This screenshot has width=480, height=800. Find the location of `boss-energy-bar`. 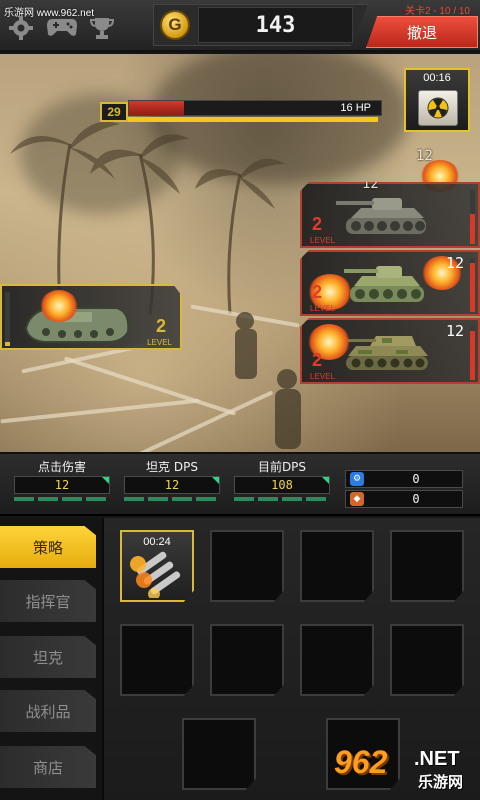

boss-energy-bar is located at coordinates (253, 119).